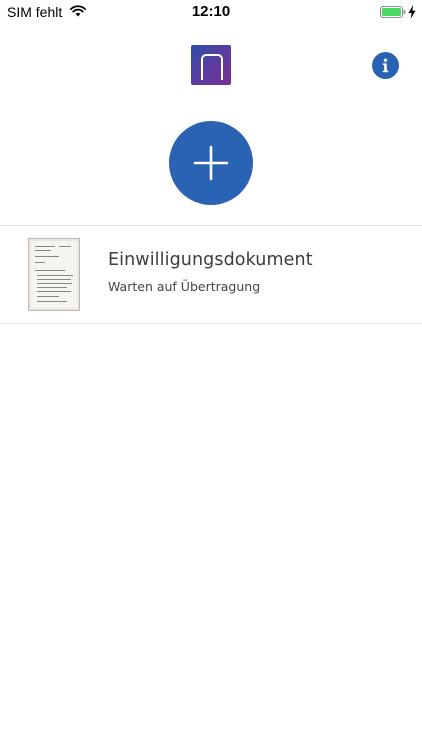 The width and height of the screenshot is (422, 750). I want to click on info-button, so click(385, 65).